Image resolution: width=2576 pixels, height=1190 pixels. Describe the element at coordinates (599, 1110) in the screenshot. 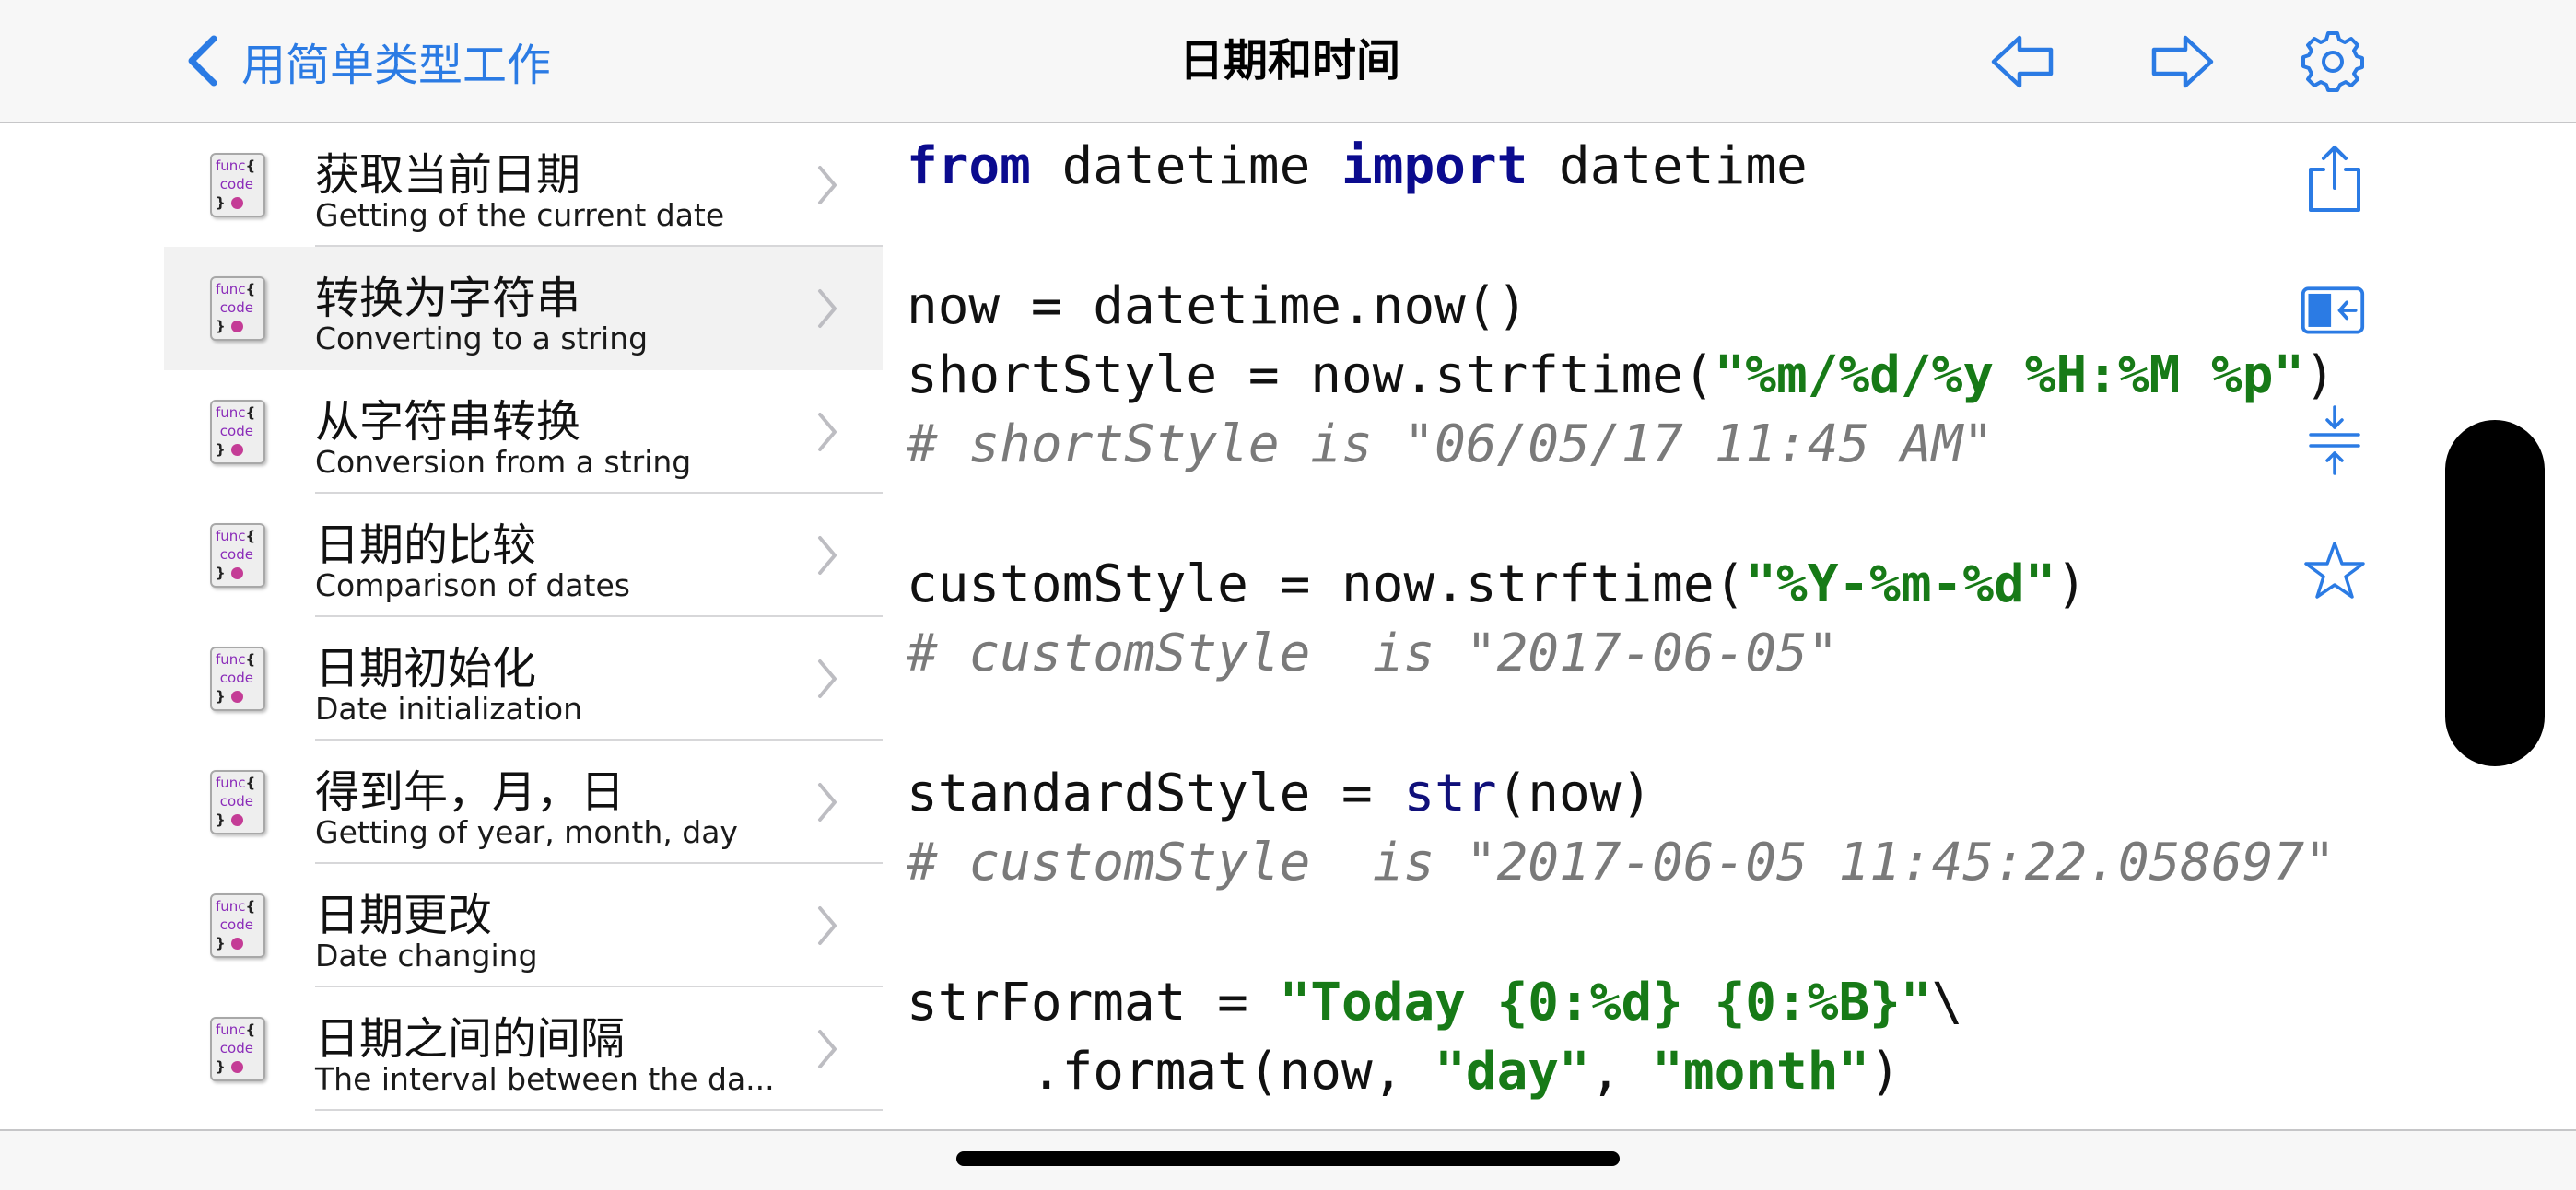

I see `divider` at that location.